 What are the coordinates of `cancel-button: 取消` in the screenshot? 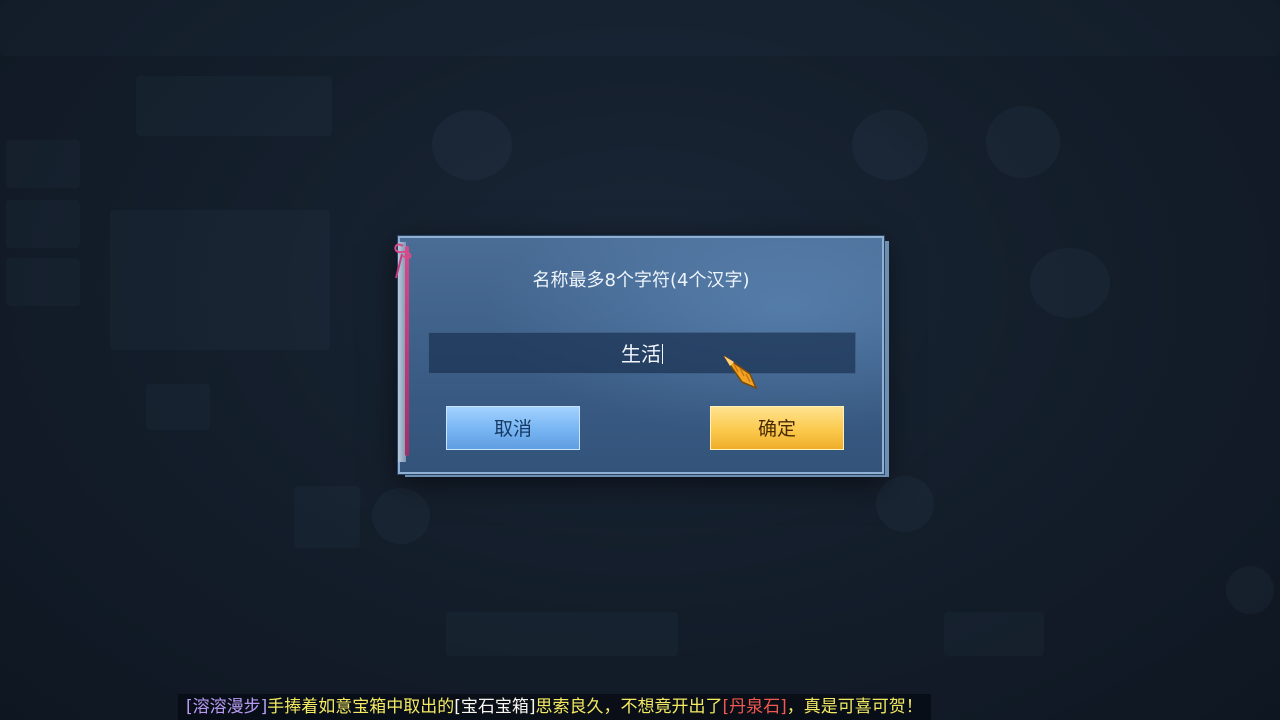 It's located at (513, 428).